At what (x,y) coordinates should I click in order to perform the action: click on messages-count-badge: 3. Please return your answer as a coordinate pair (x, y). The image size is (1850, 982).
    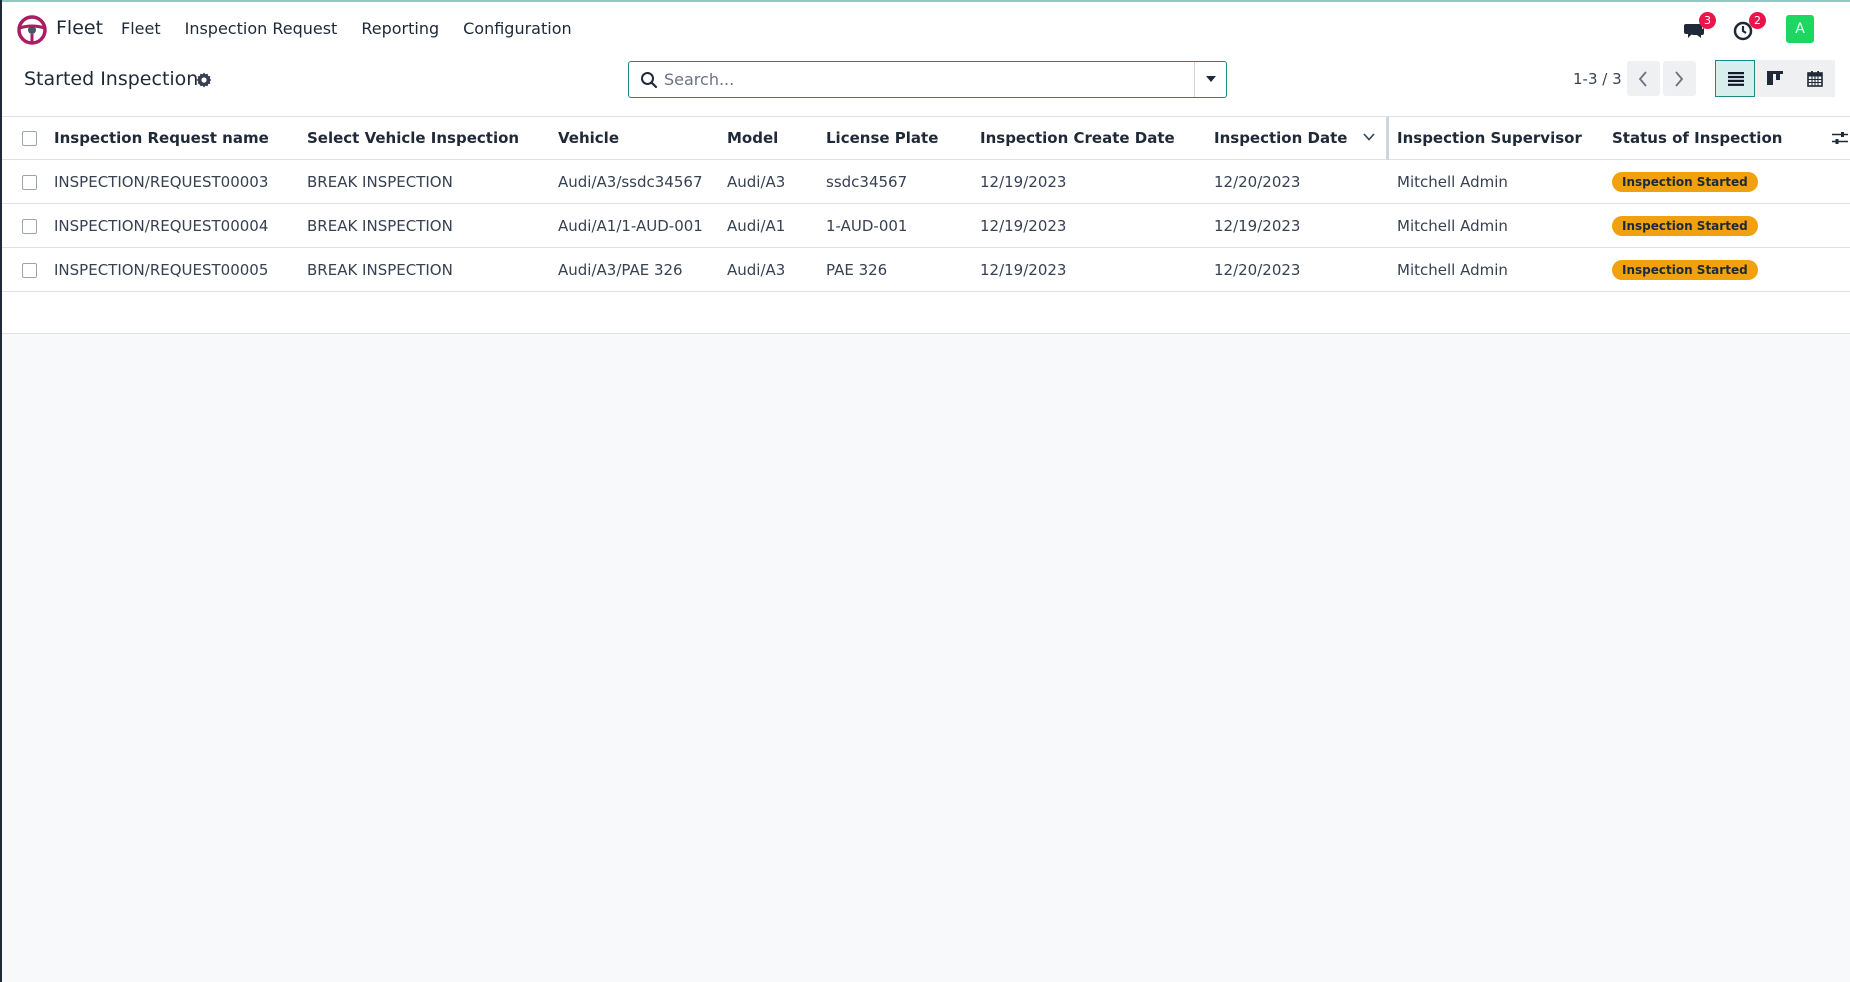
    Looking at the image, I should click on (1707, 20).